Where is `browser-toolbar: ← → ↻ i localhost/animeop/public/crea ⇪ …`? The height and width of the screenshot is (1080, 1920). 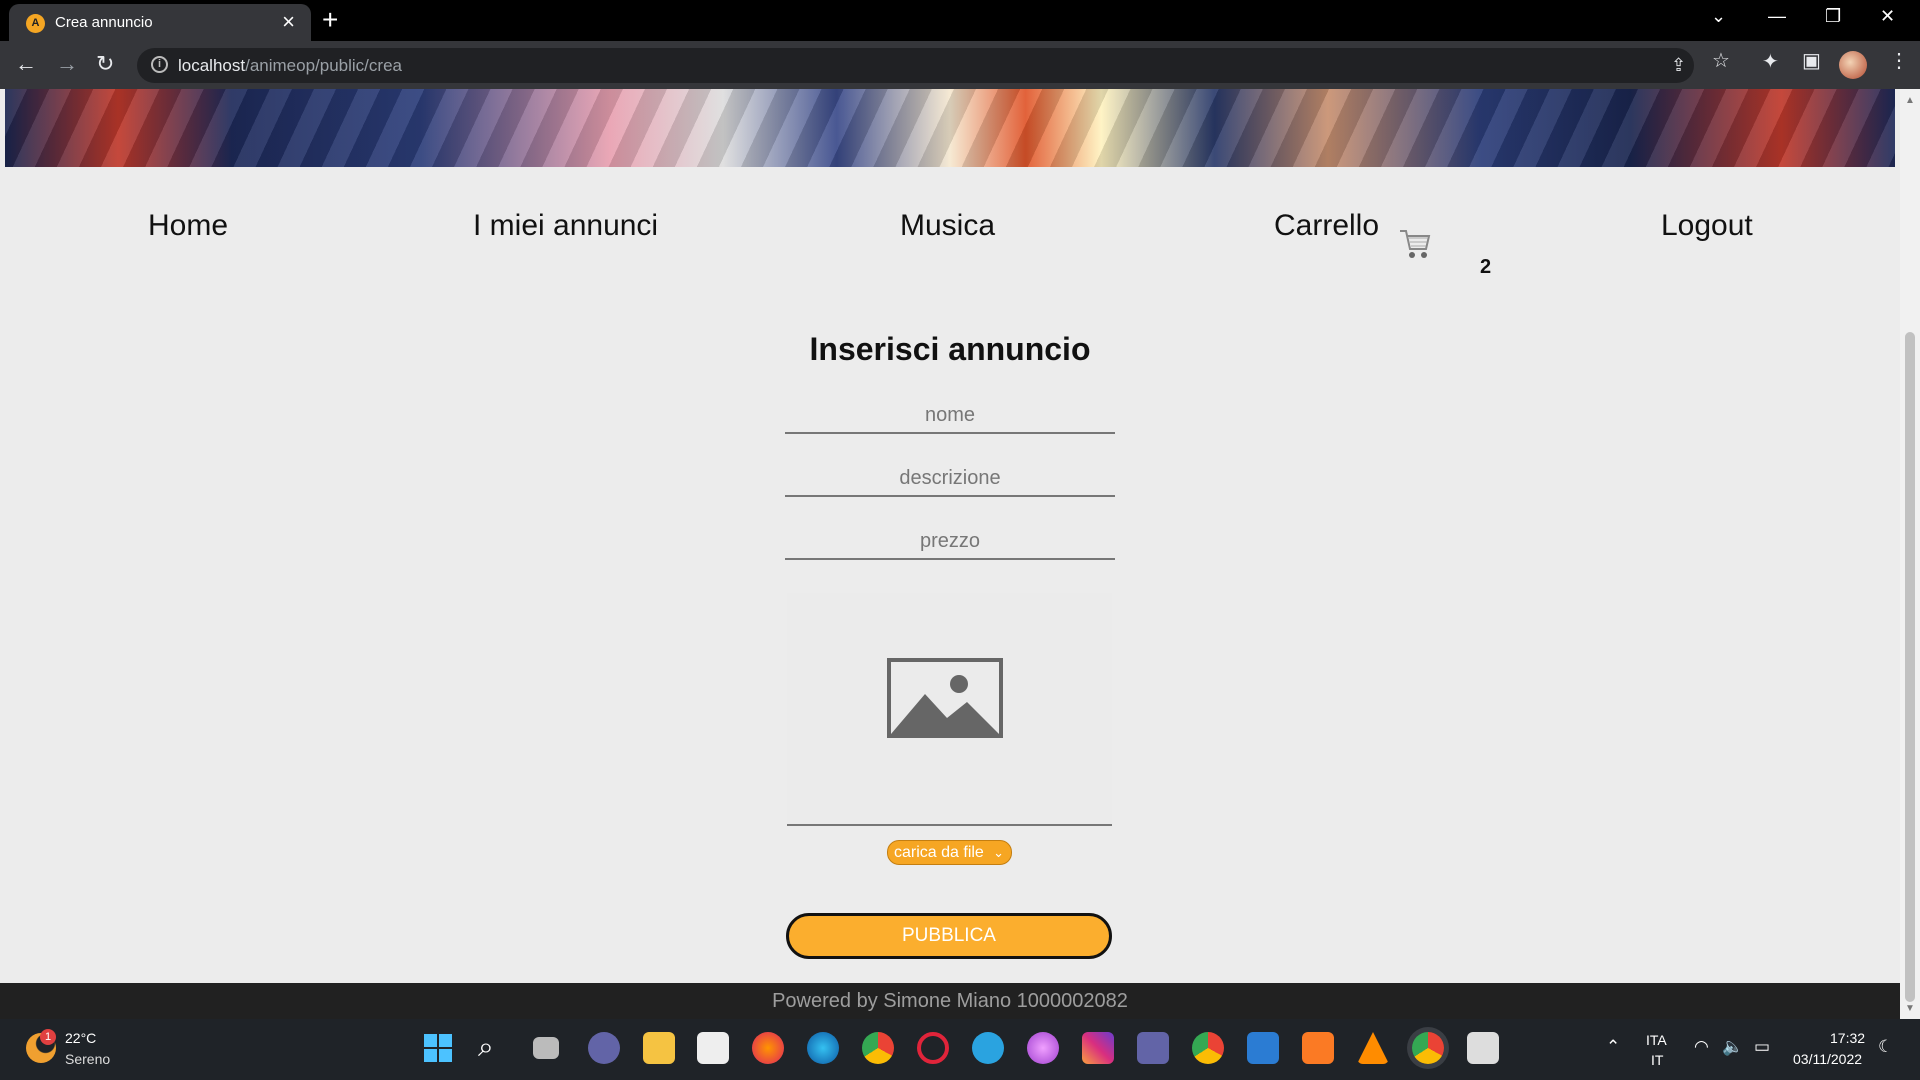 browser-toolbar: ← → ↻ i localhost/animeop/public/crea ⇪ … is located at coordinates (960, 65).